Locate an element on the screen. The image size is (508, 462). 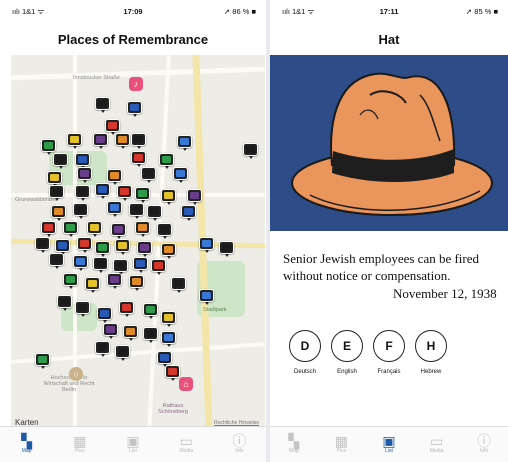
language-option-english: E English is located at coordinates (347, 352).